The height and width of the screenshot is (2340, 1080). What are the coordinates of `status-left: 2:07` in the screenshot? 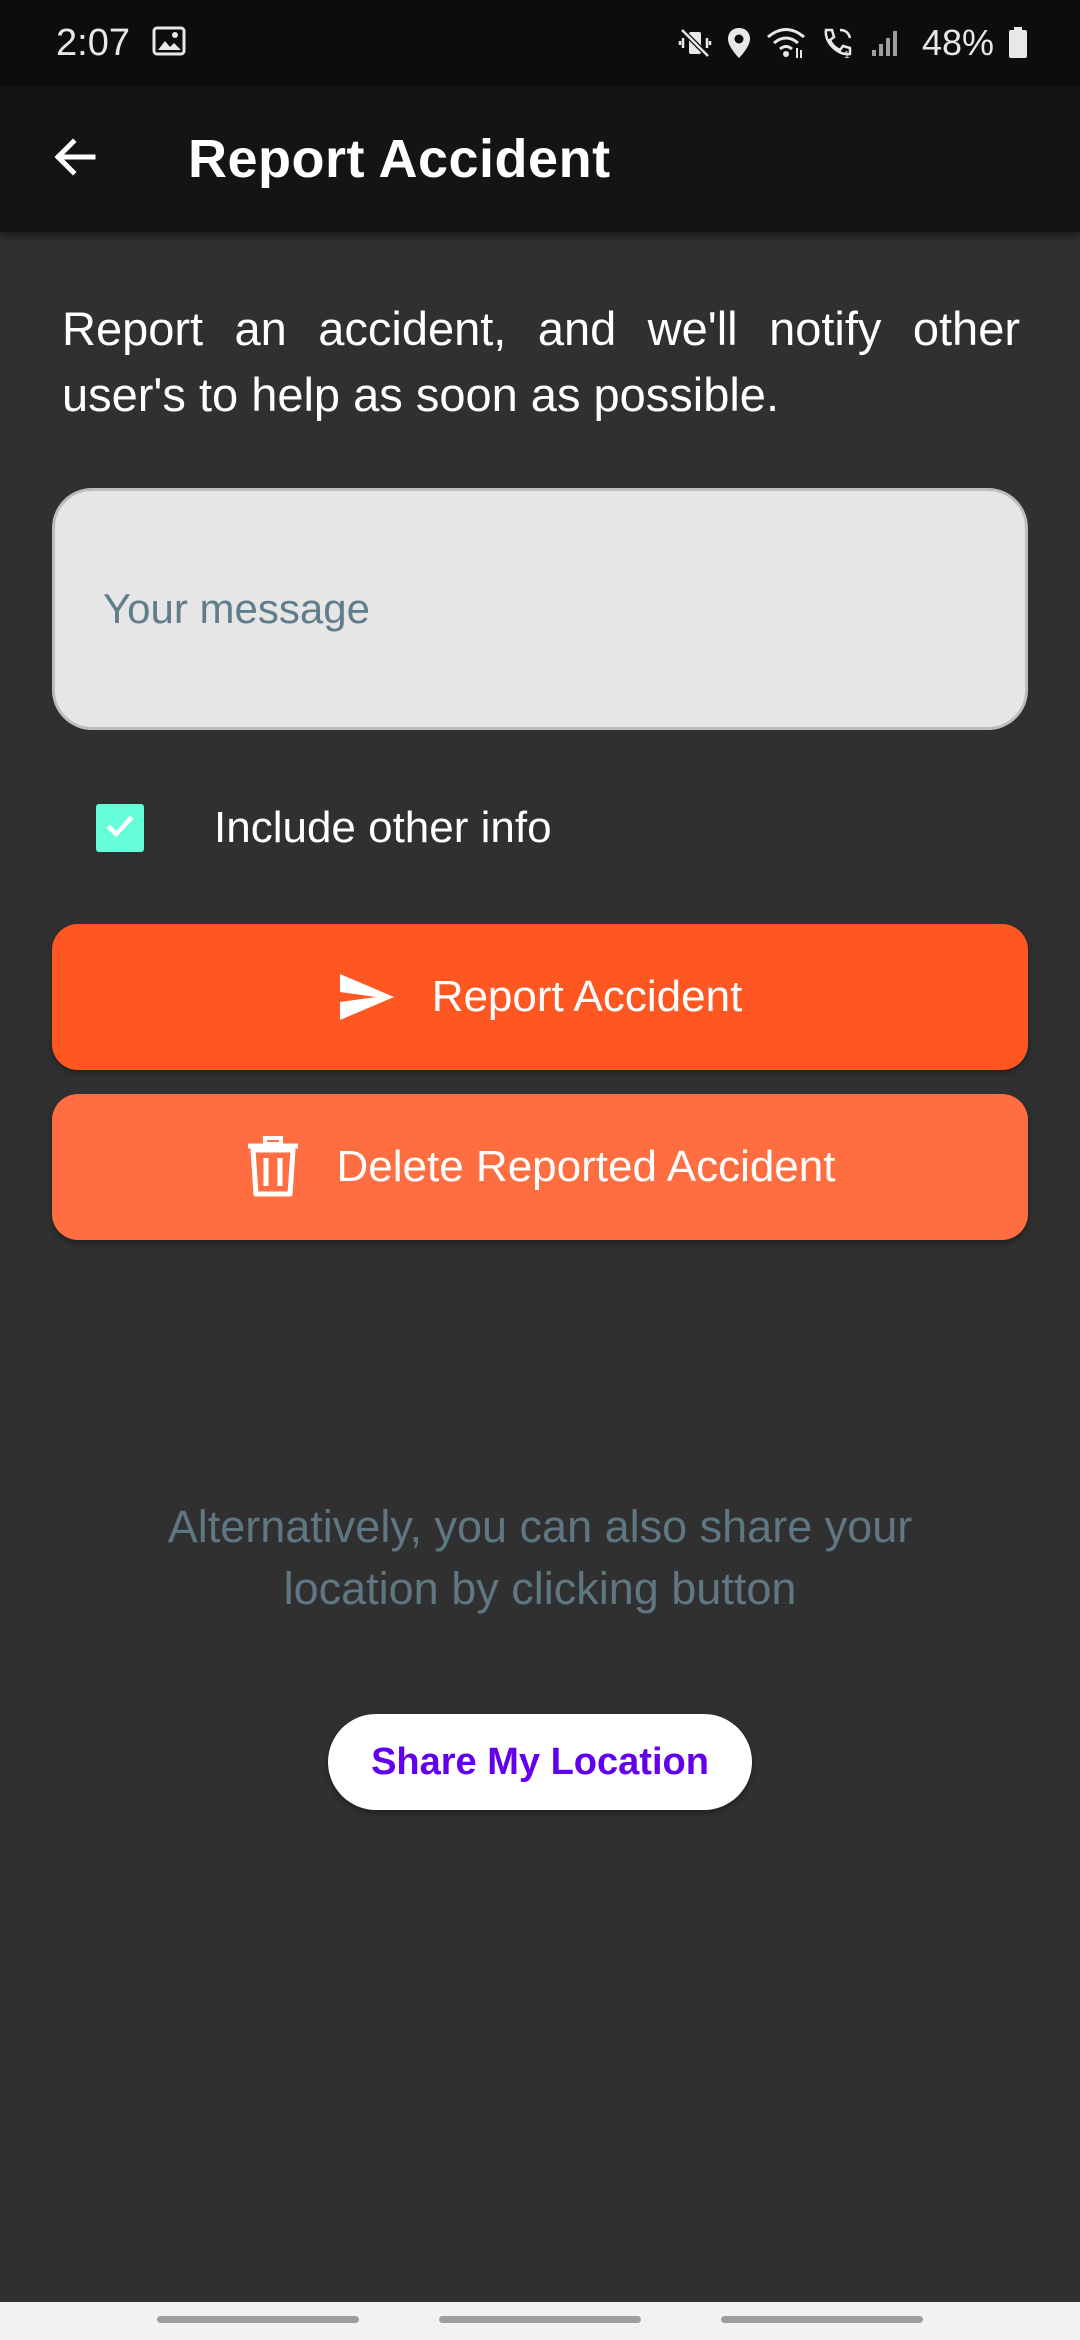 It's located at (121, 43).